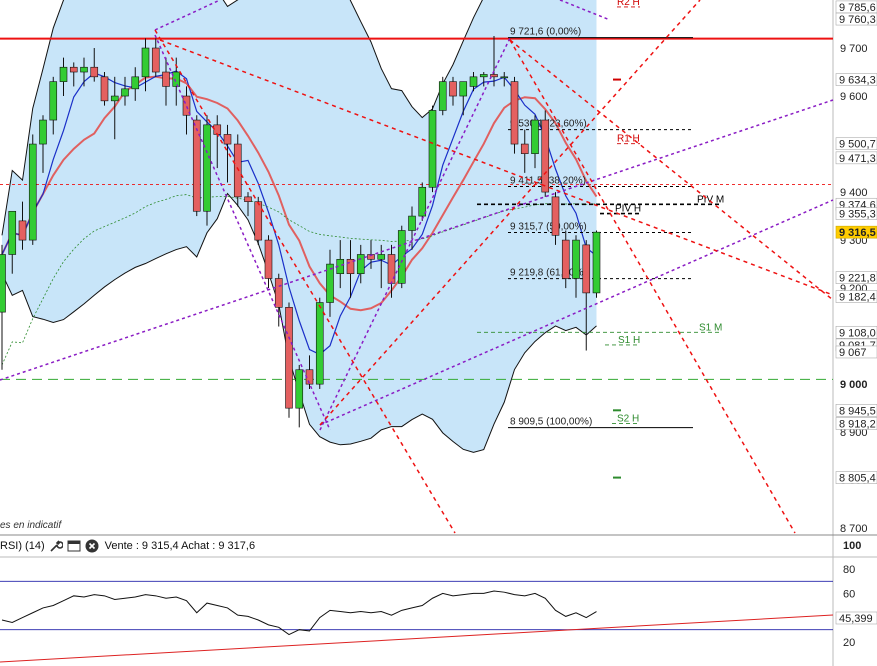 Image resolution: width=877 pixels, height=666 pixels. I want to click on price-label: 9 067, so click(856, 352).